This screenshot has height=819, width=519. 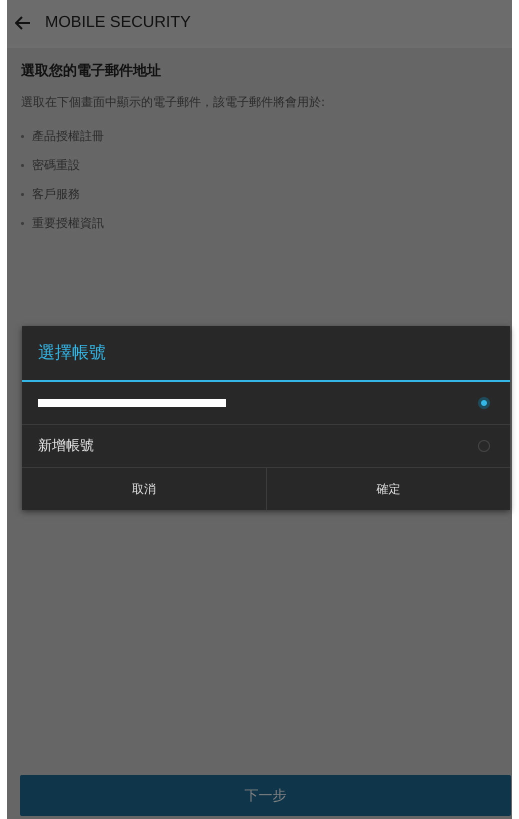 What do you see at coordinates (91, 71) in the screenshot?
I see `heading: 選取您的電子郵件地址` at bounding box center [91, 71].